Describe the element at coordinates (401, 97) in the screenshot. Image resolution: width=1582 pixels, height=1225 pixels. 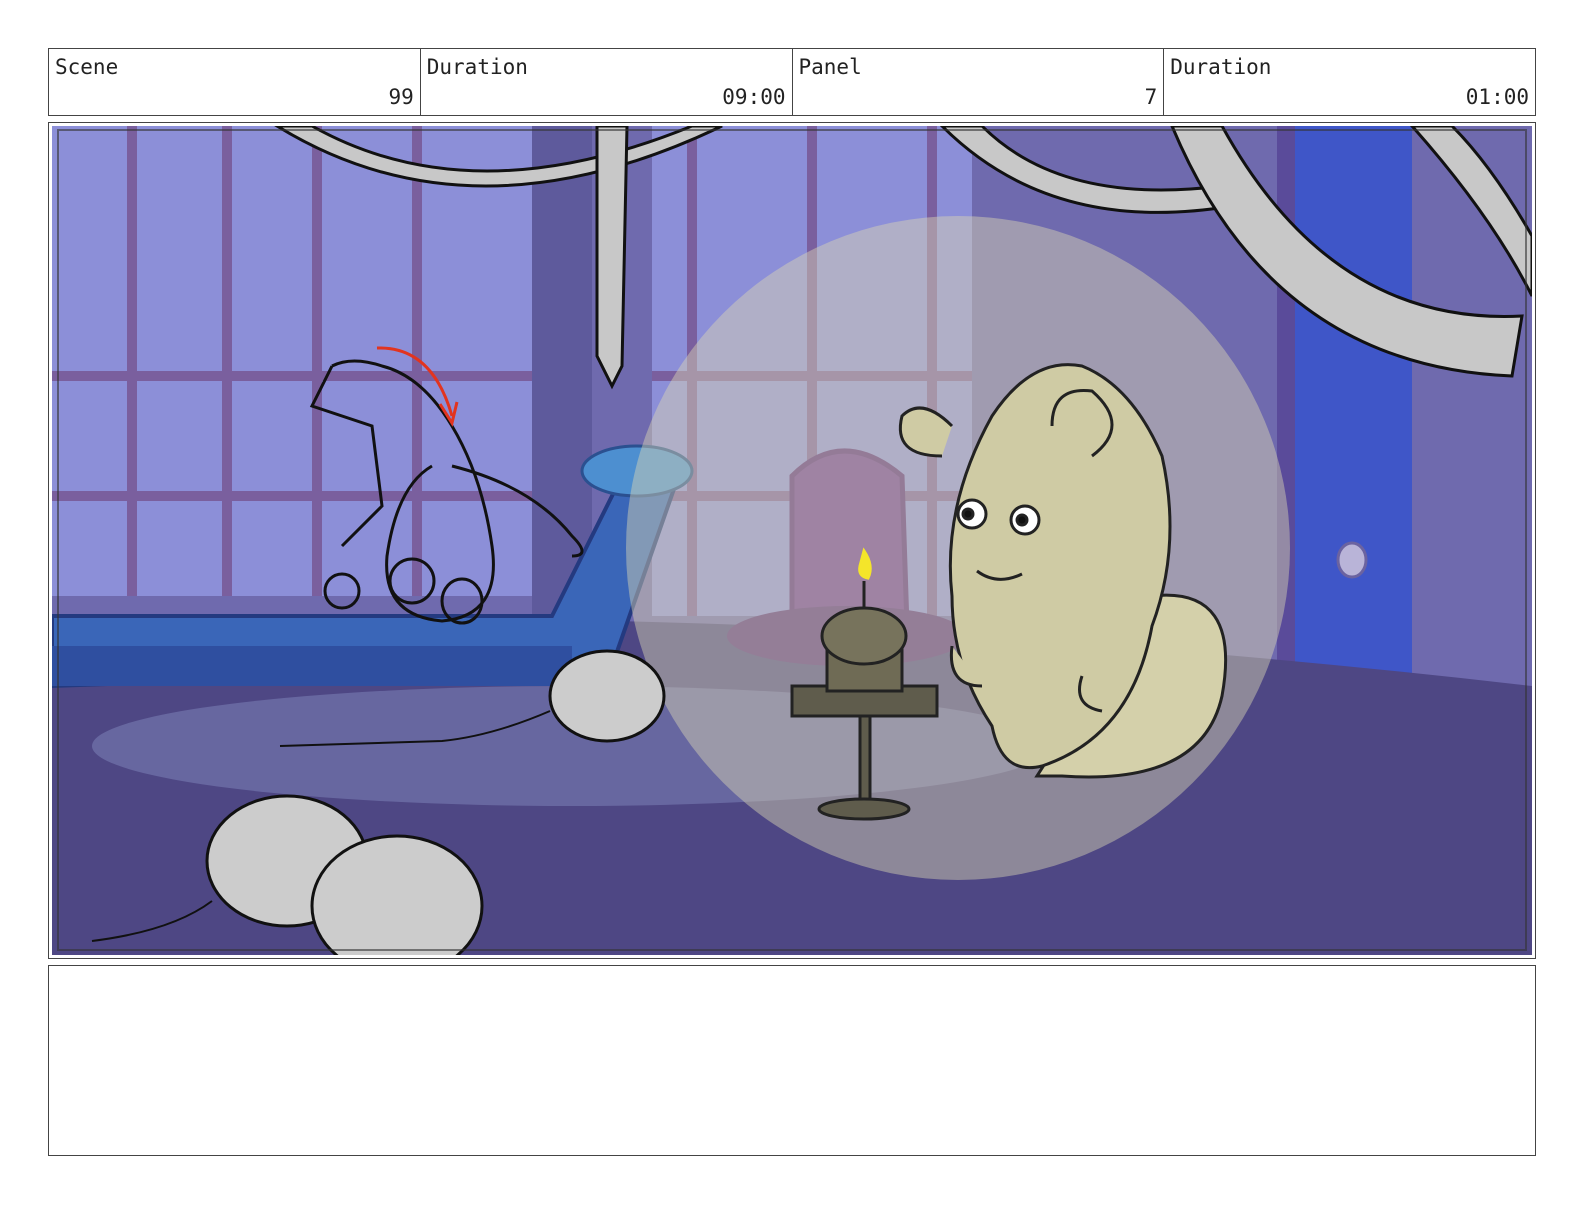
I see `scene-number: 99` at that location.